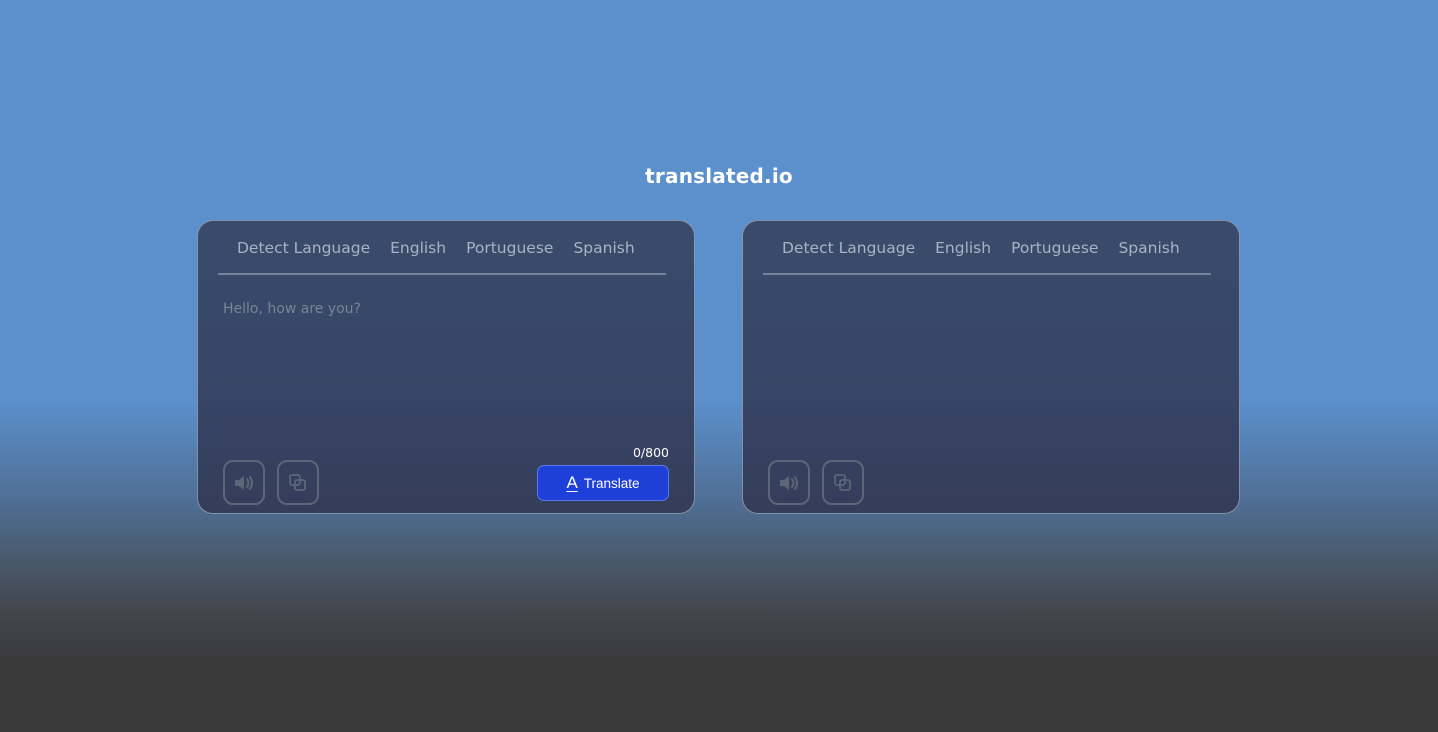 This screenshot has width=1438, height=732. I want to click on target-speak-button, so click(789, 482).